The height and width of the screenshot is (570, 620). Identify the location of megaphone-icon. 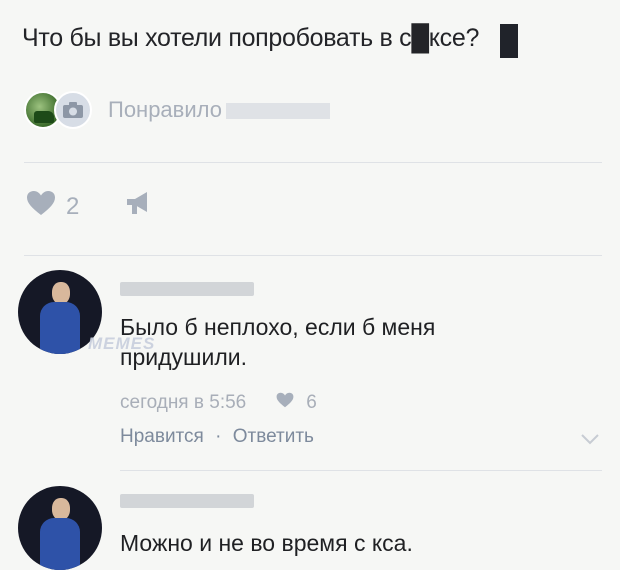
(139, 206).